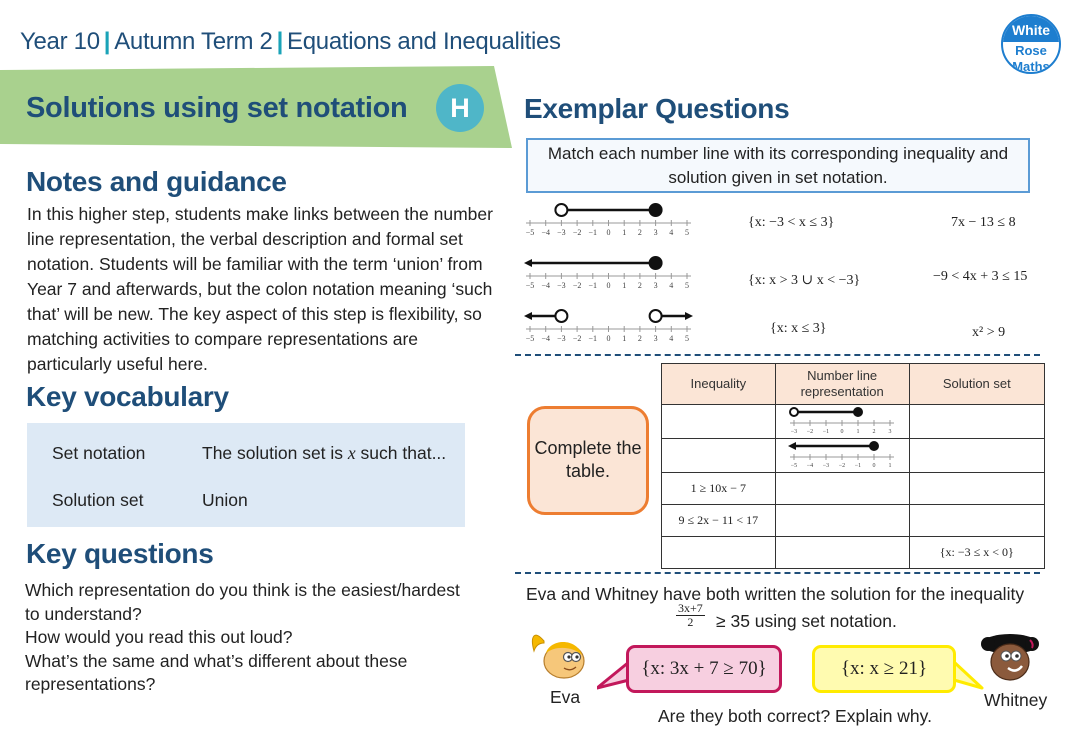 The width and height of the screenshot is (1084, 750). Describe the element at coordinates (127, 396) in the screenshot. I see `vocabulary-title: Key vocabulary` at that location.